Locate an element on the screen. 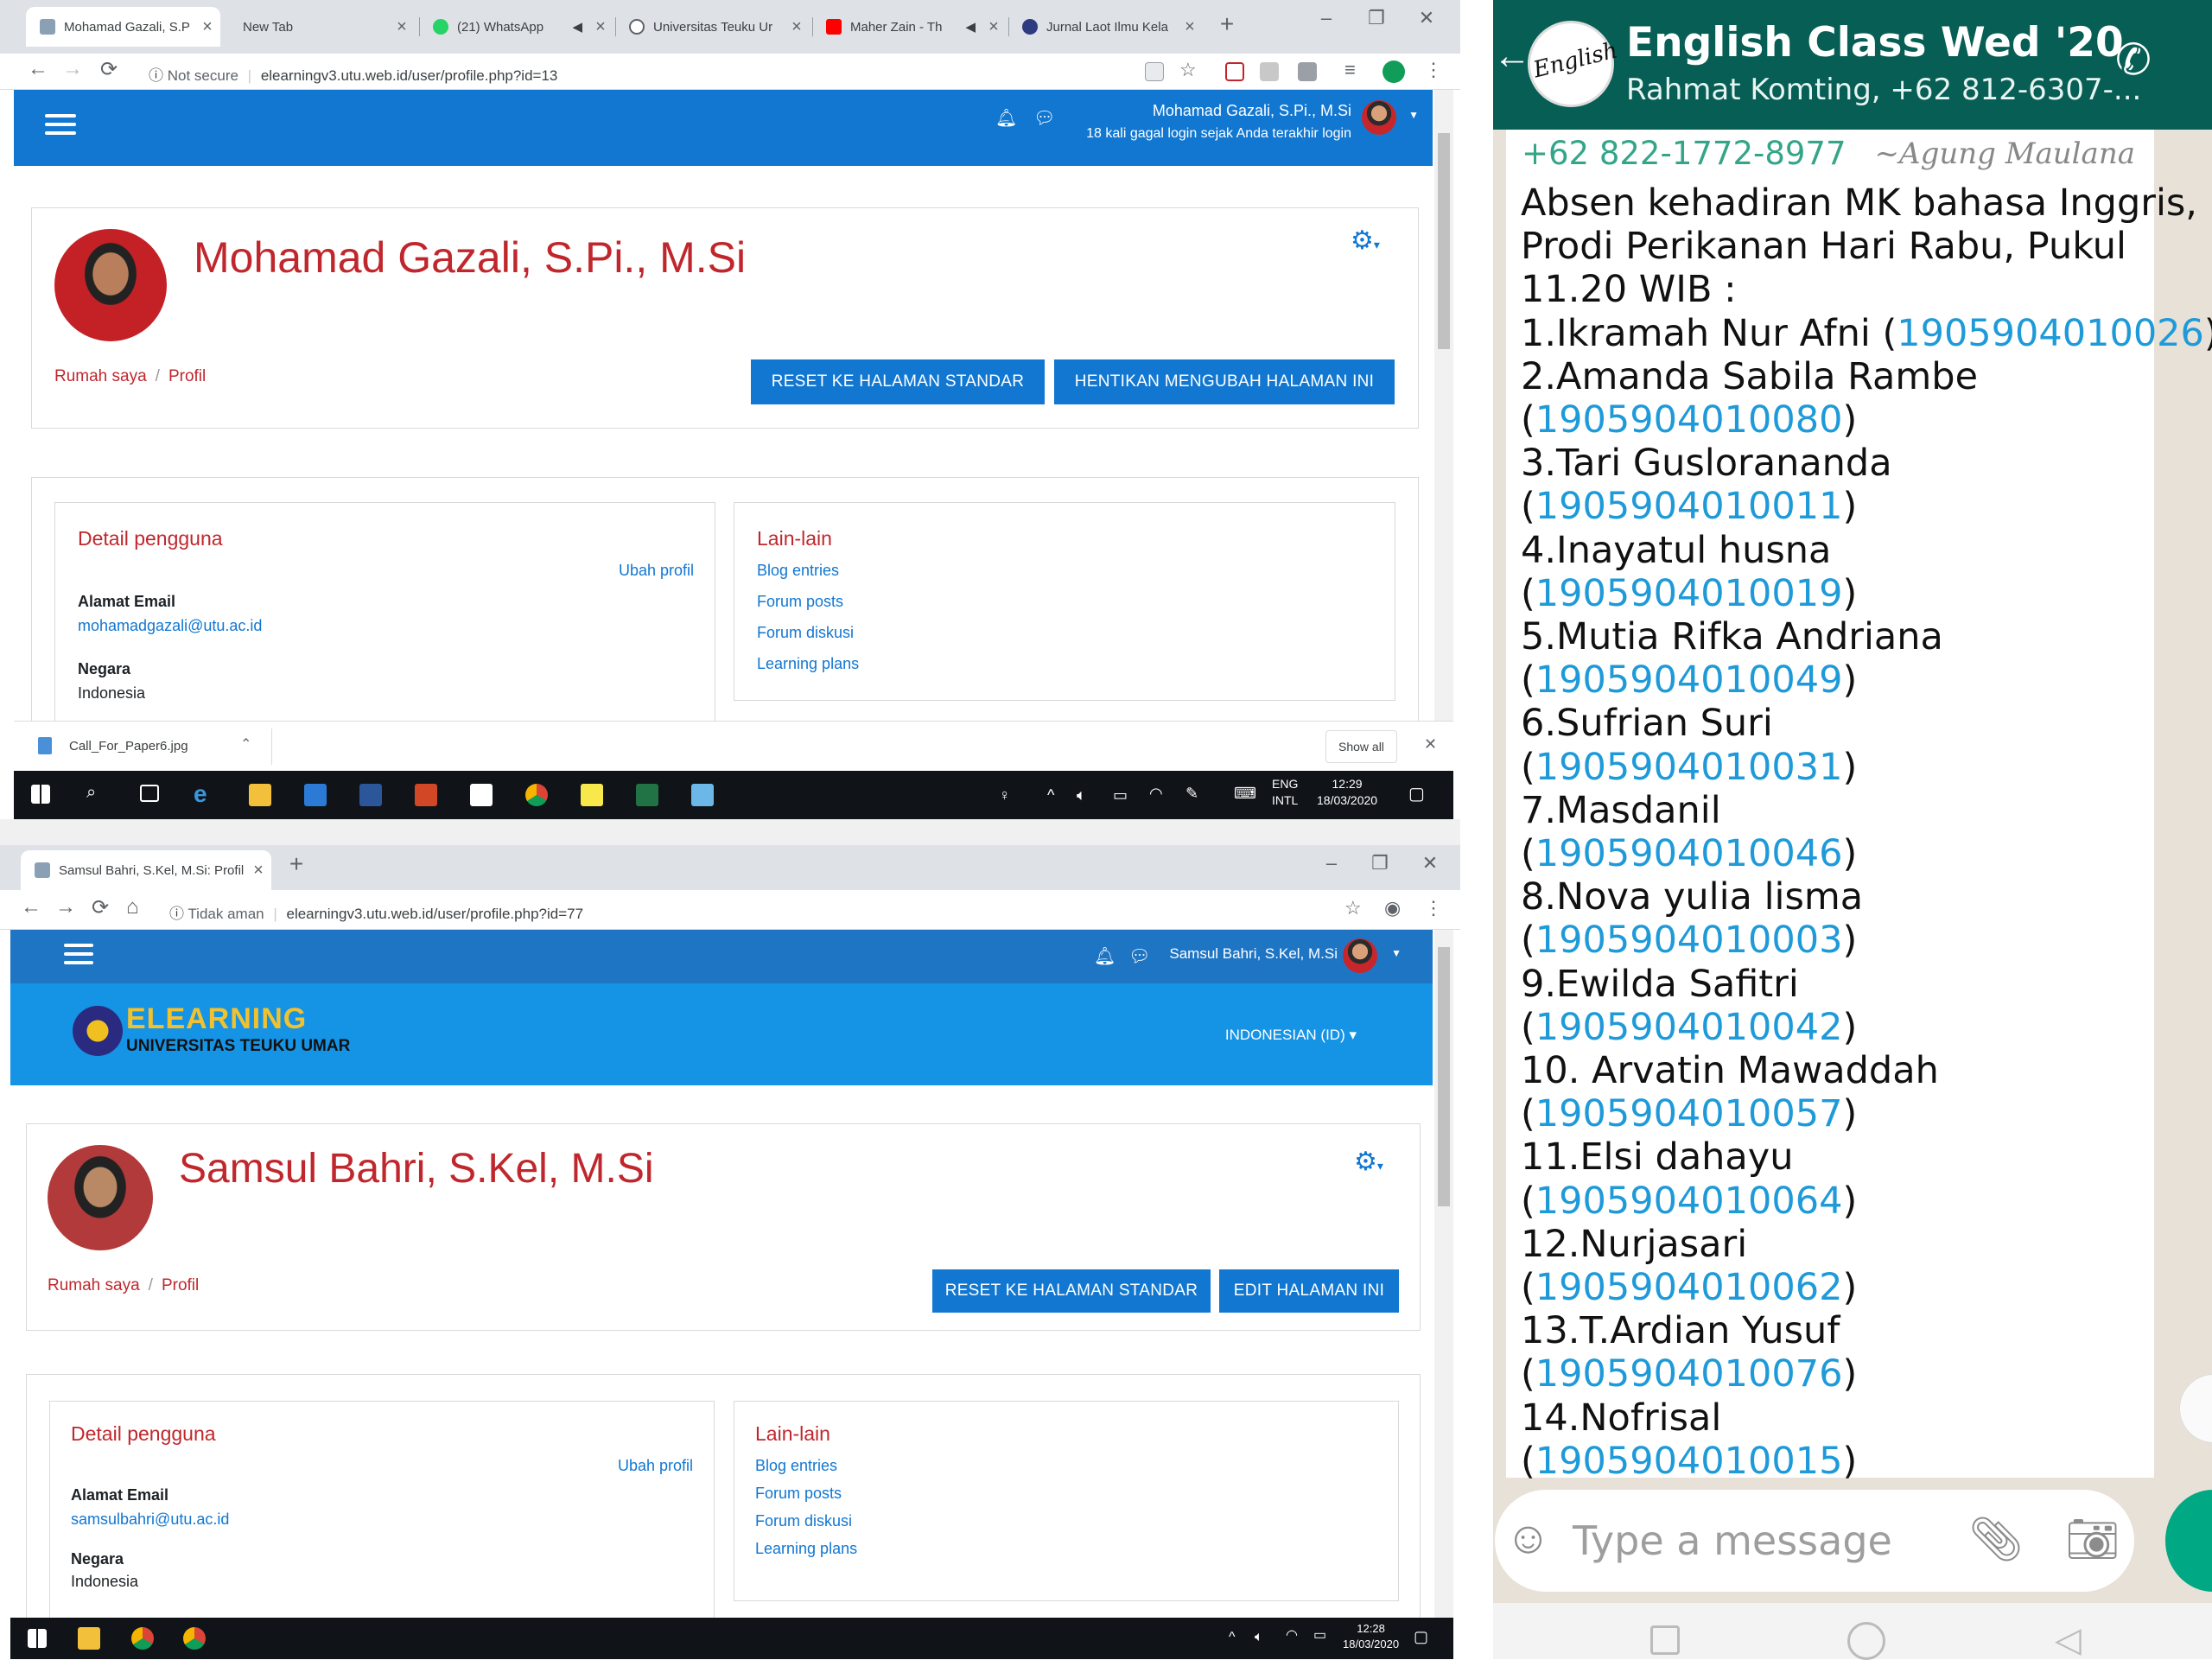  message-input: Type a message is located at coordinates (1732, 1540).